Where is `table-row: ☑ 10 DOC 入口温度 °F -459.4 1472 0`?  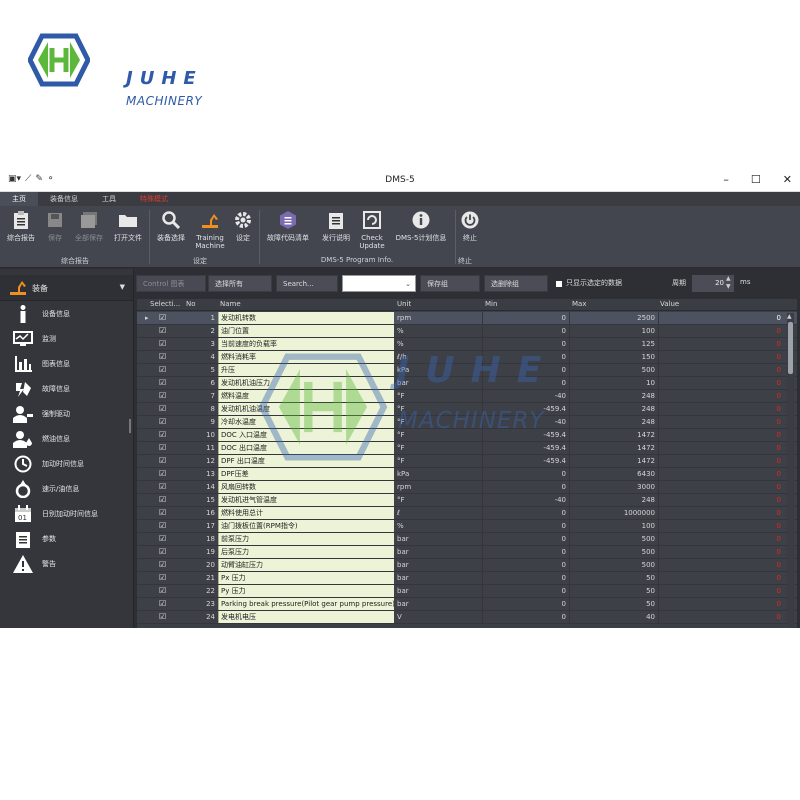
table-row: ☑ 10 DOC 入口温度 °F -459.4 1472 0 is located at coordinates (467, 435).